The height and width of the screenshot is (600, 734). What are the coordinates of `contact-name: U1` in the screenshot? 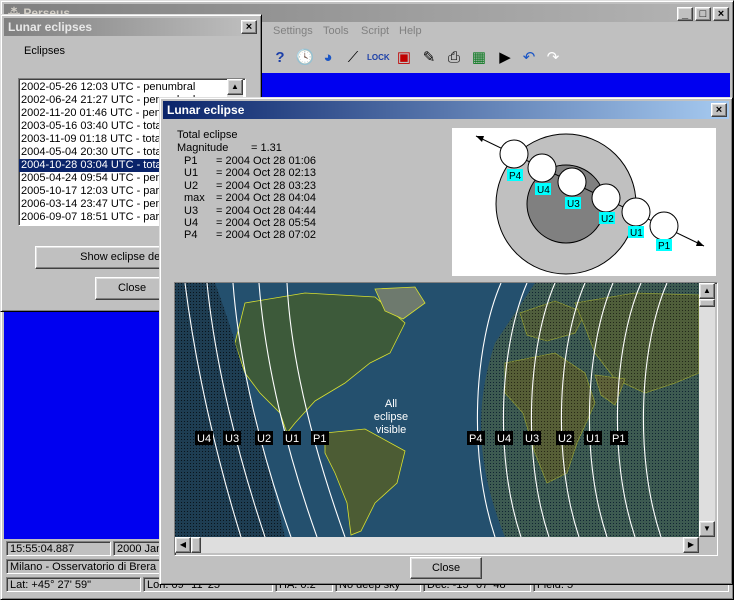 It's located at (191, 173).